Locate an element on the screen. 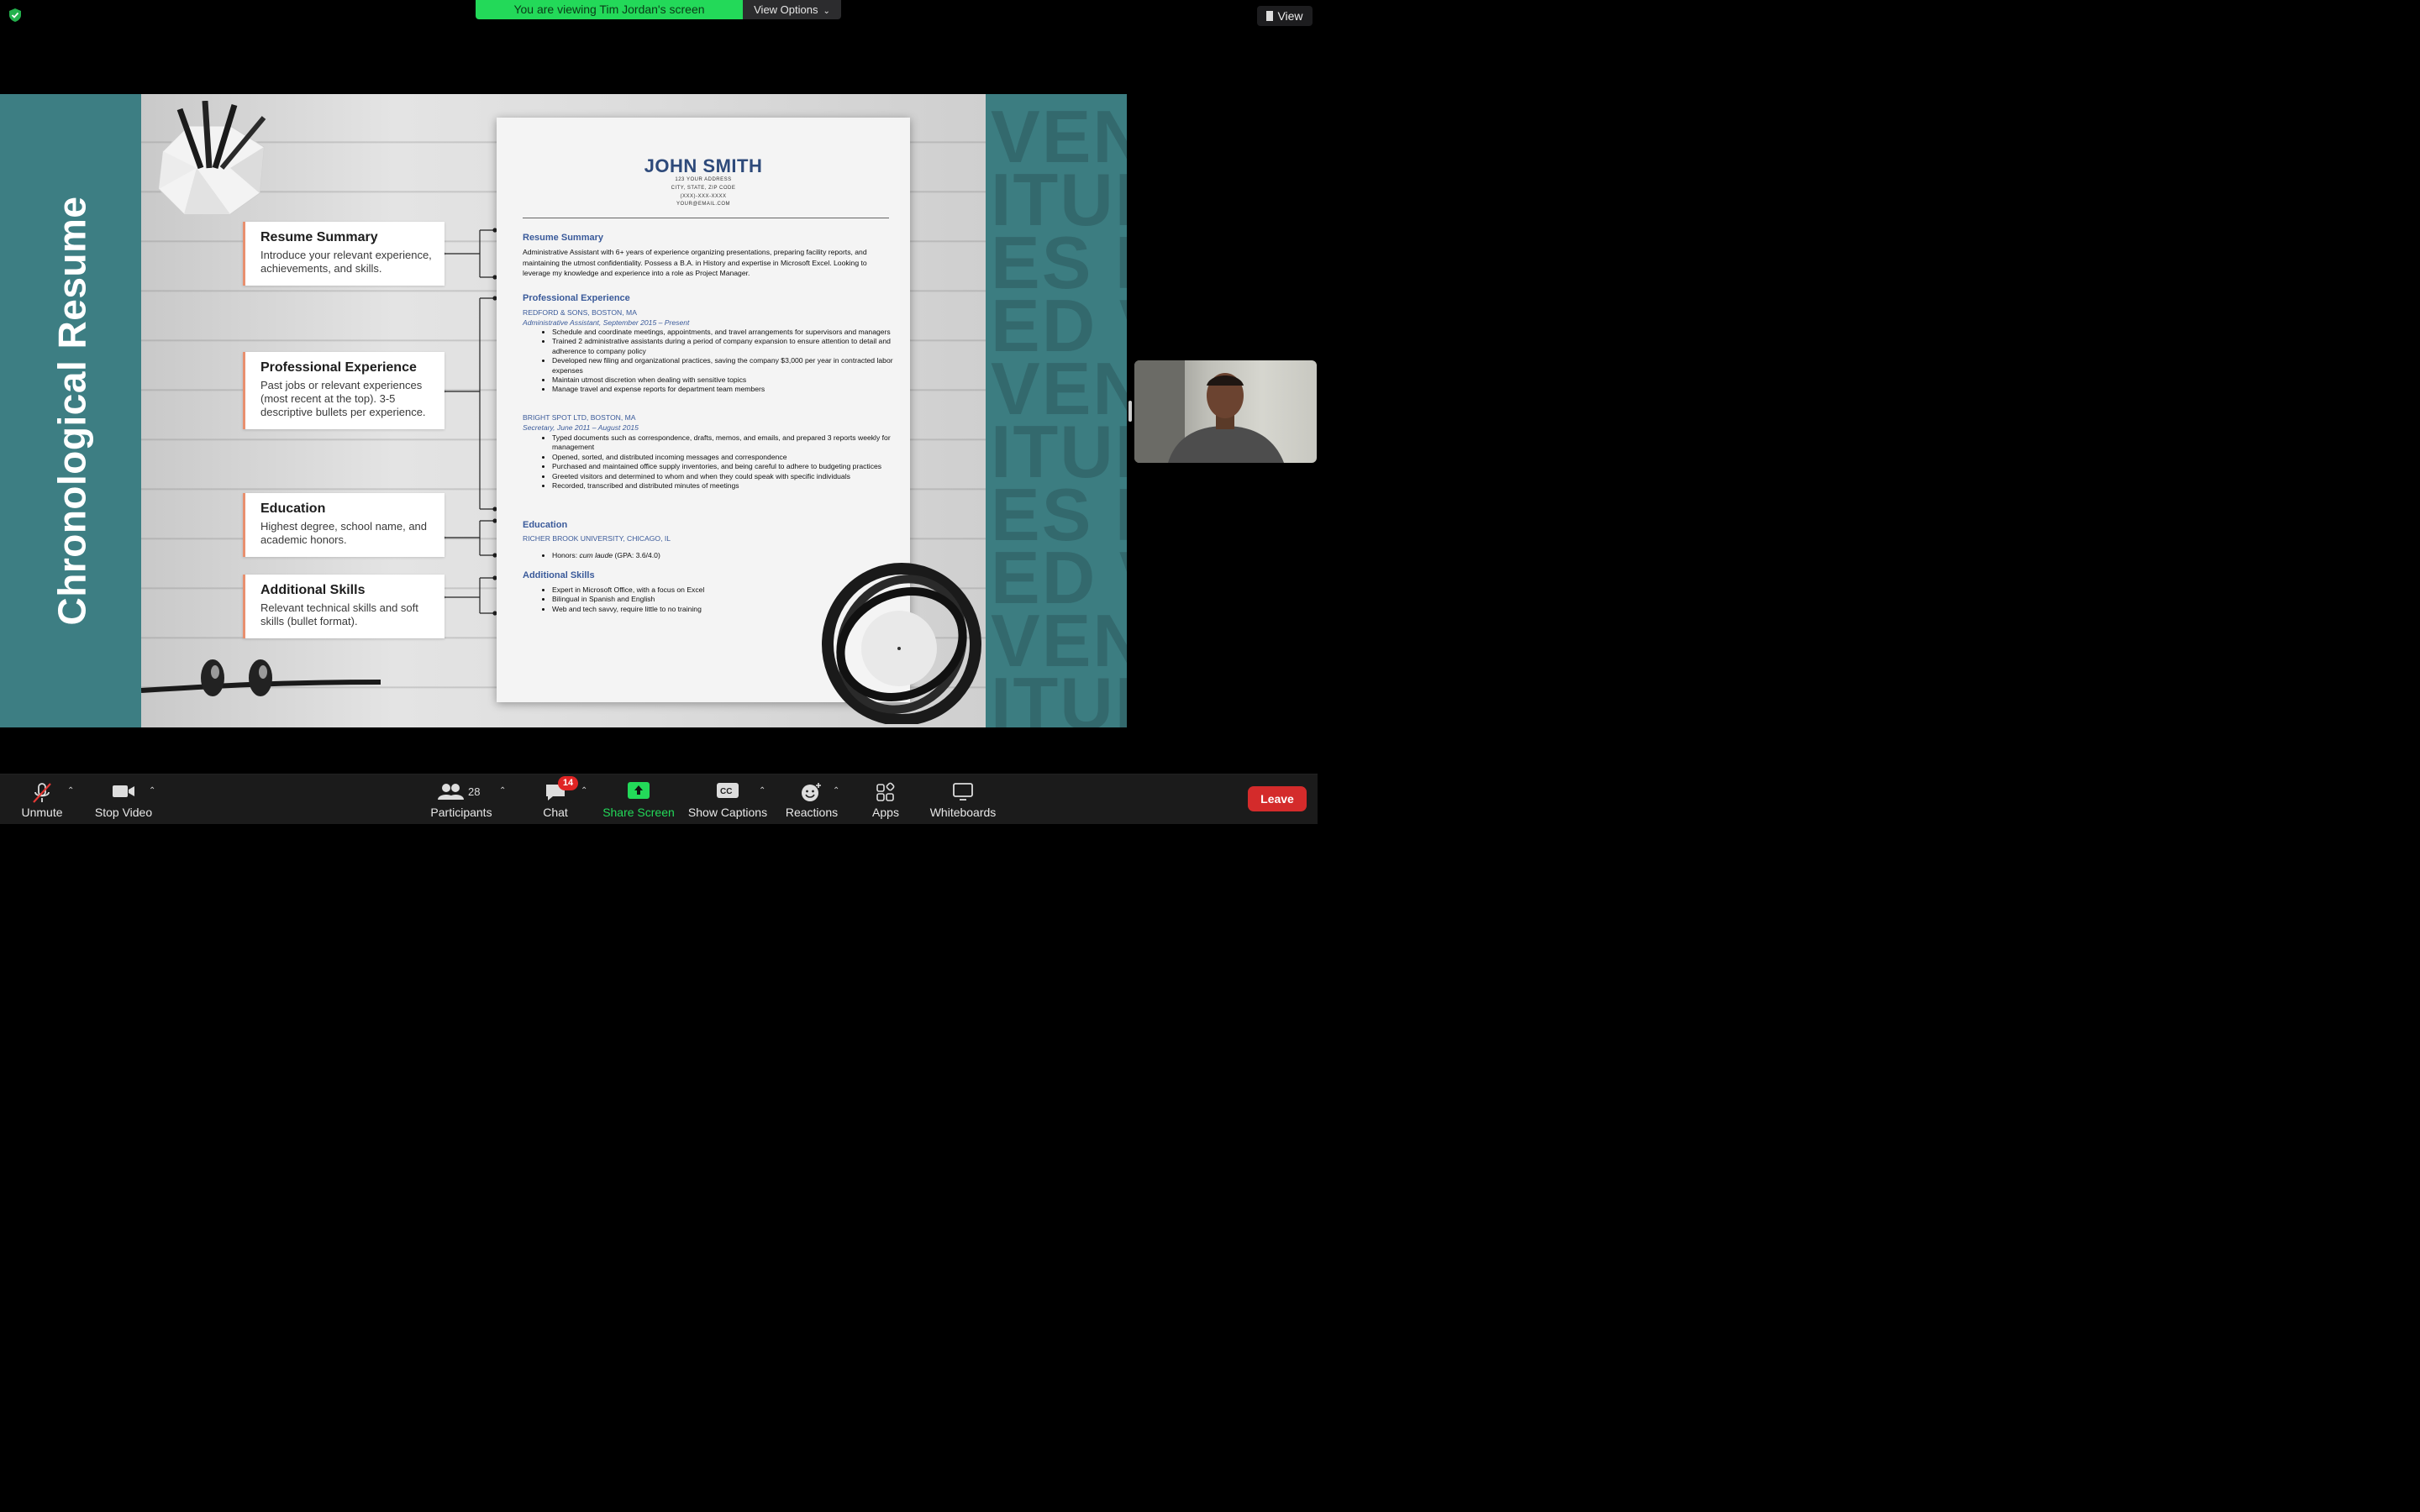 The image size is (2420, 1512). audio-options-caret-icon: ⌃ is located at coordinates (70, 790).